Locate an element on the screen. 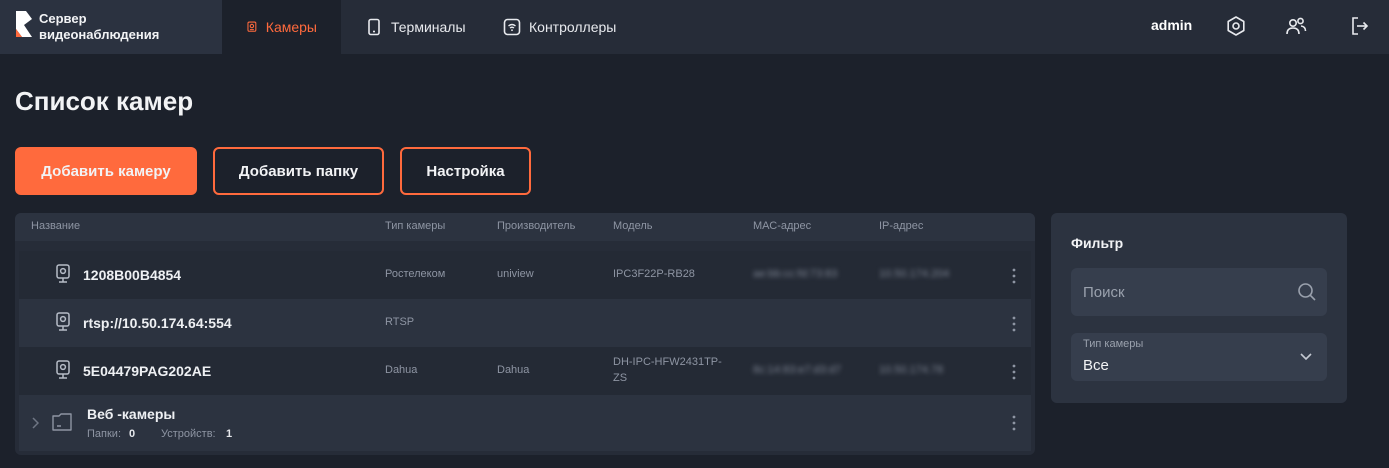 The width and height of the screenshot is (1389, 468). folder-name: Веб -камеры is located at coordinates (131, 414).